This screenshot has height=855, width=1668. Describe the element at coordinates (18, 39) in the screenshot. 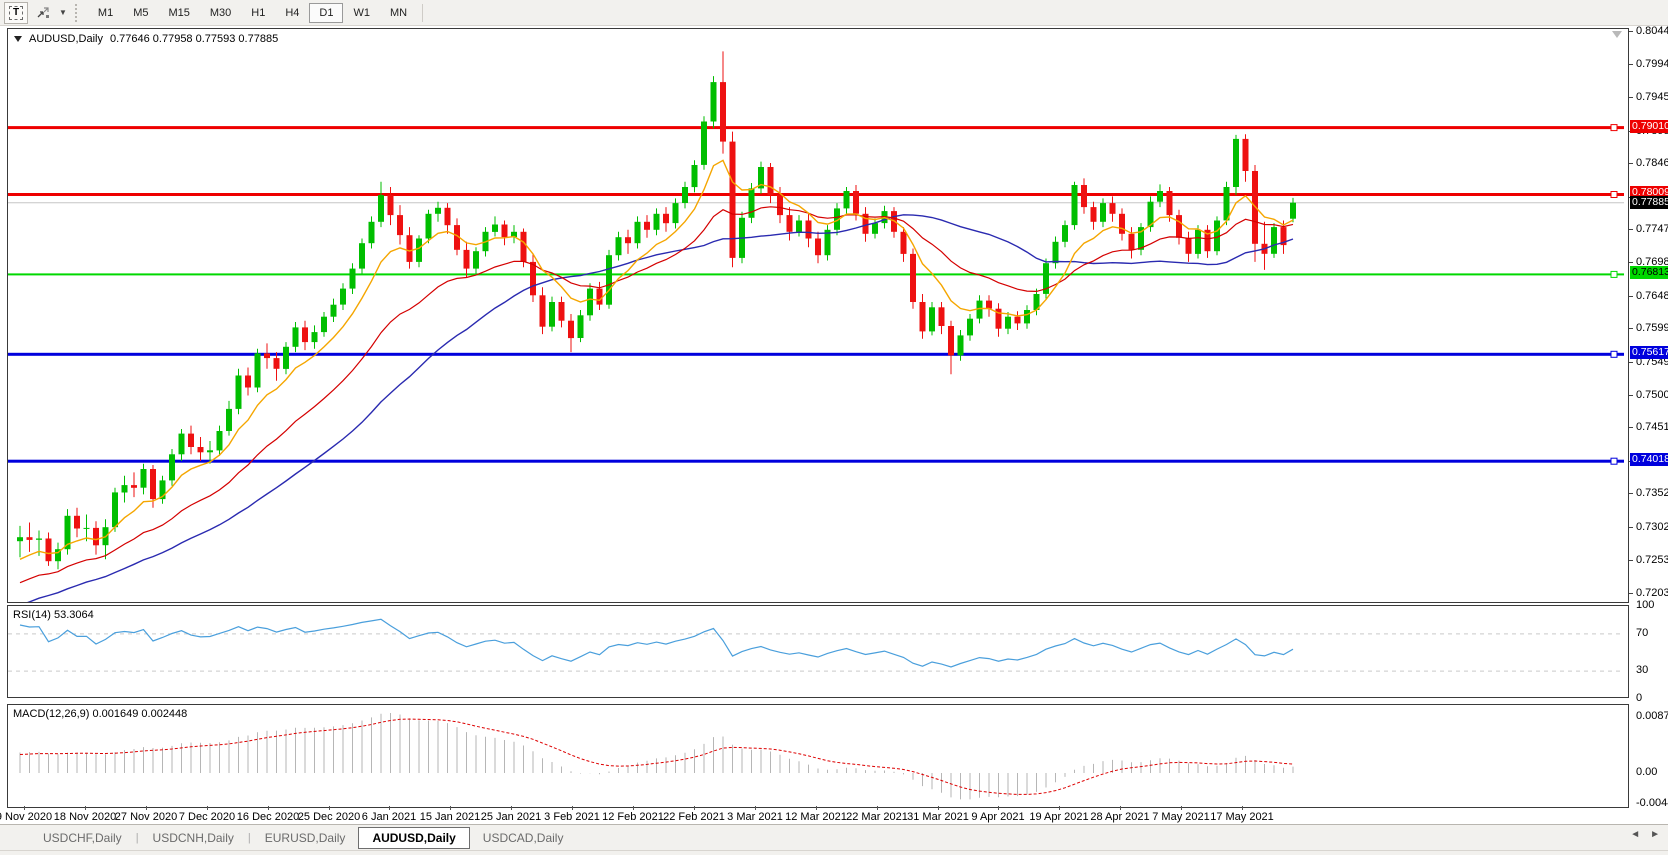

I see `collapse-triangle-icon` at that location.